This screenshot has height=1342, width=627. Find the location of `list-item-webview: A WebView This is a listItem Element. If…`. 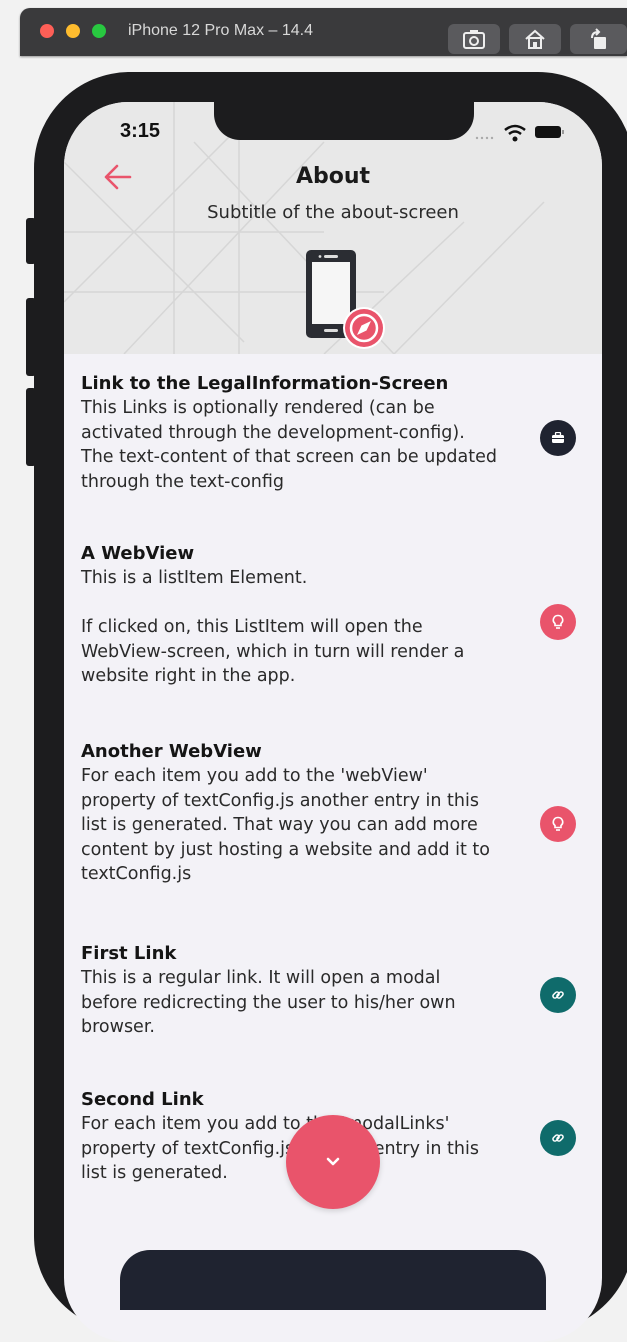

list-item-webview: A WebView This is a listItem Element. If… is located at coordinates (311, 615).